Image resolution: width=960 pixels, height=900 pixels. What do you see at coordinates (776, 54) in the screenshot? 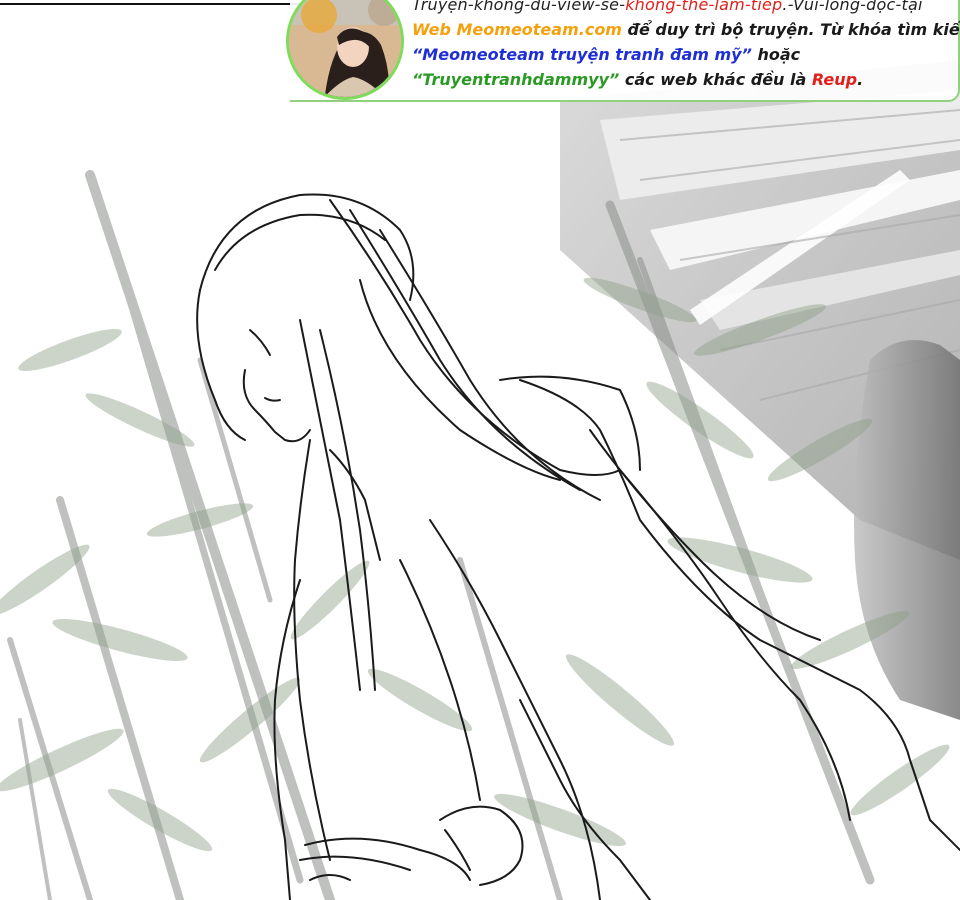
I see `notice-line-3-text: hoặc` at bounding box center [776, 54].